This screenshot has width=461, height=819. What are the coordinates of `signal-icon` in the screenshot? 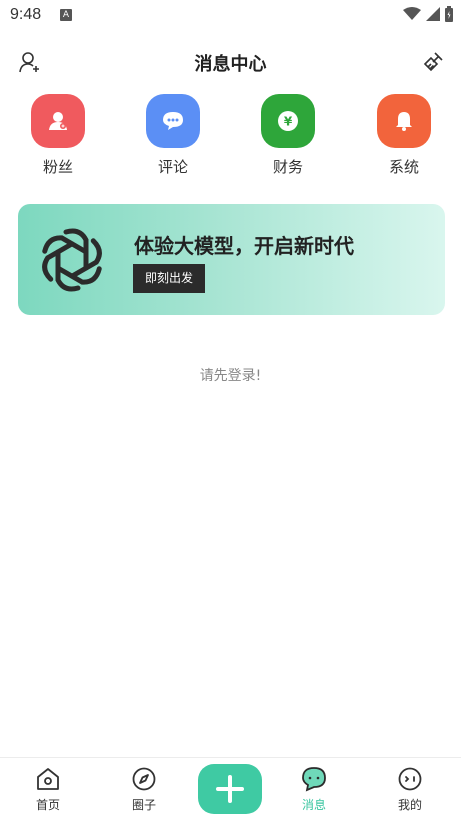 It's located at (433, 14).